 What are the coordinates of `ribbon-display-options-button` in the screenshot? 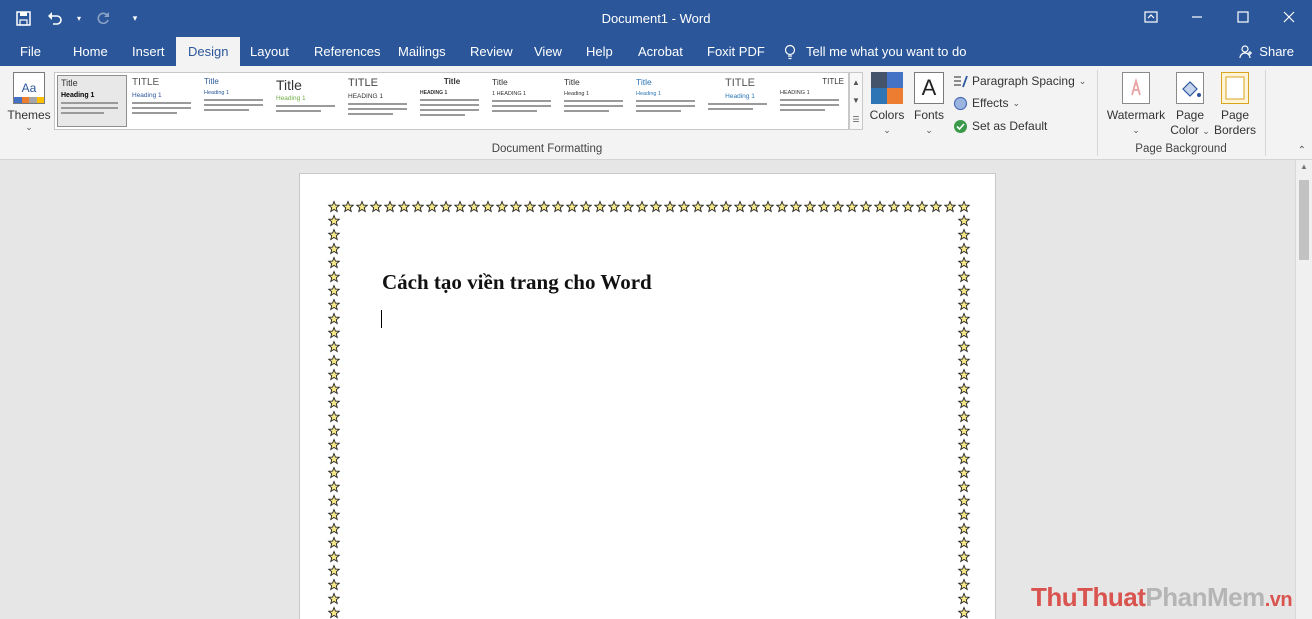 It's located at (1151, 17).